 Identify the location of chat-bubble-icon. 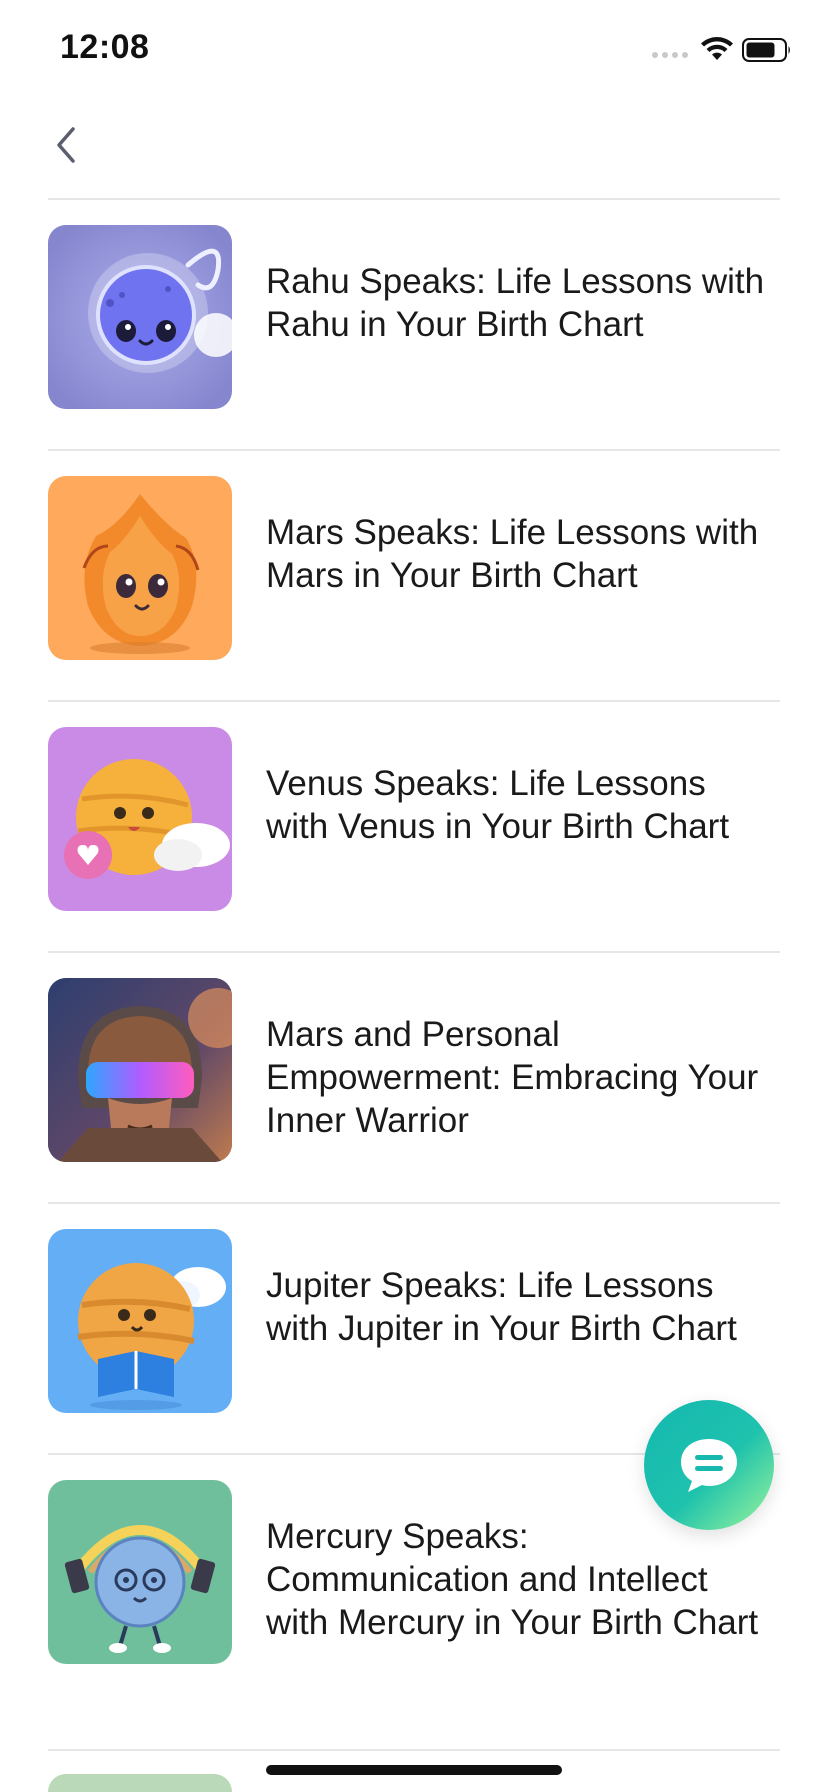
(709, 1465).